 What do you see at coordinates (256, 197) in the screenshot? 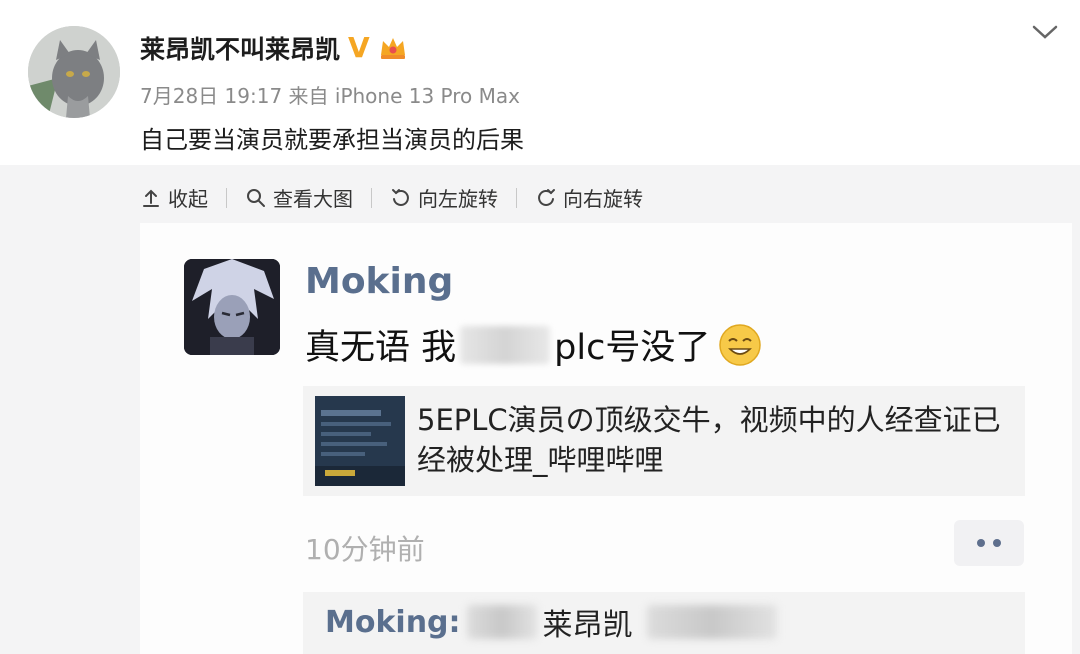
I see `search-icon` at bounding box center [256, 197].